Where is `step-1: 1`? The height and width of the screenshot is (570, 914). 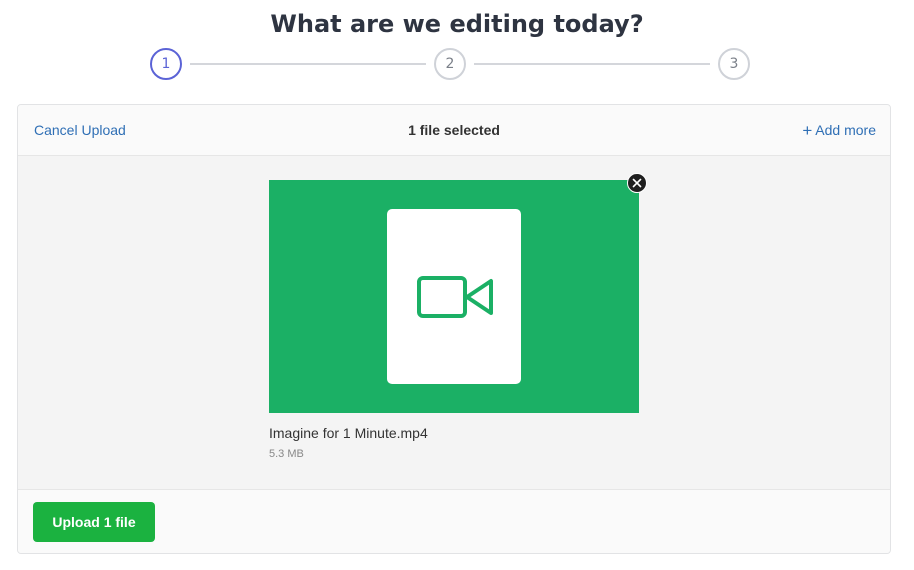 step-1: 1 is located at coordinates (166, 64).